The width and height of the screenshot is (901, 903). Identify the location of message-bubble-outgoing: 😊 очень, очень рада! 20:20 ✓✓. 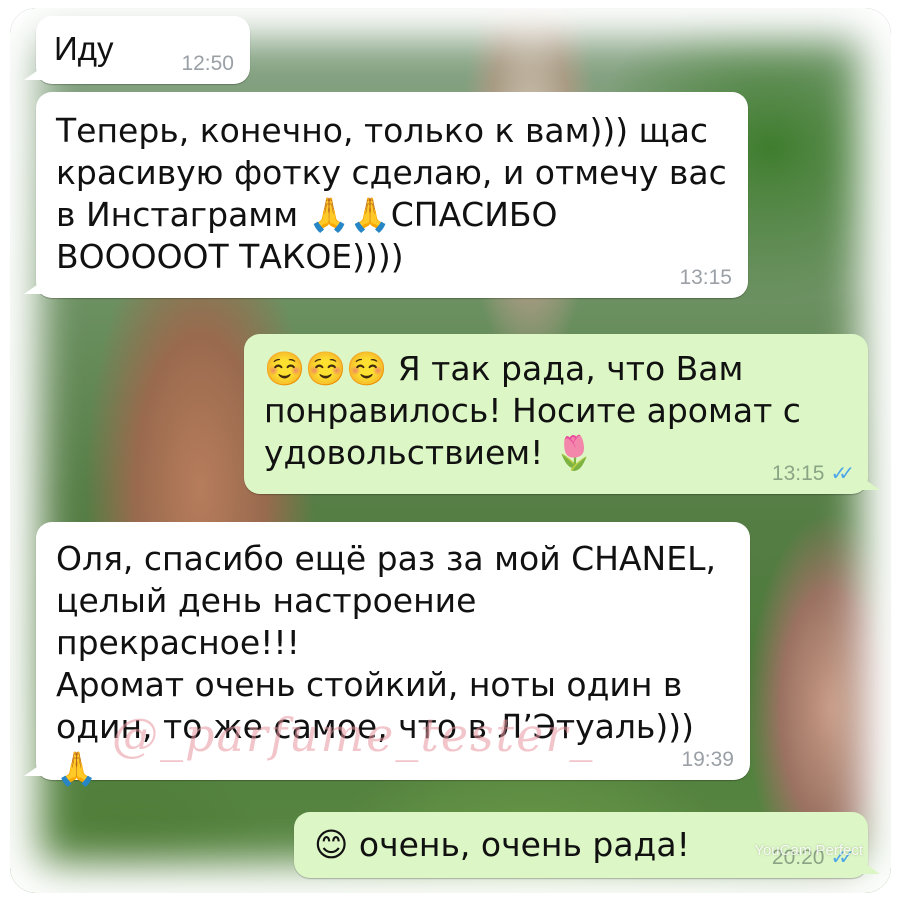
(587, 845).